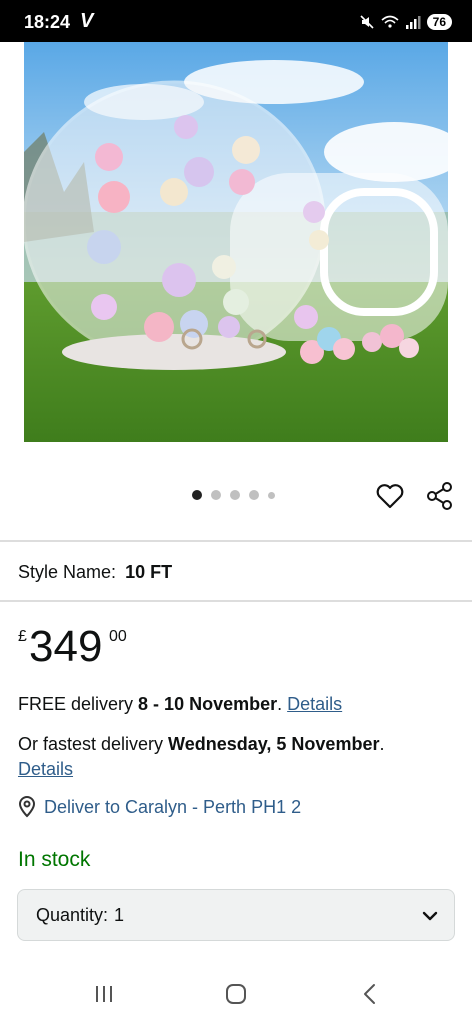 The width and height of the screenshot is (472, 1024). I want to click on quantity-dropdown: Quantity: 1, so click(236, 915).